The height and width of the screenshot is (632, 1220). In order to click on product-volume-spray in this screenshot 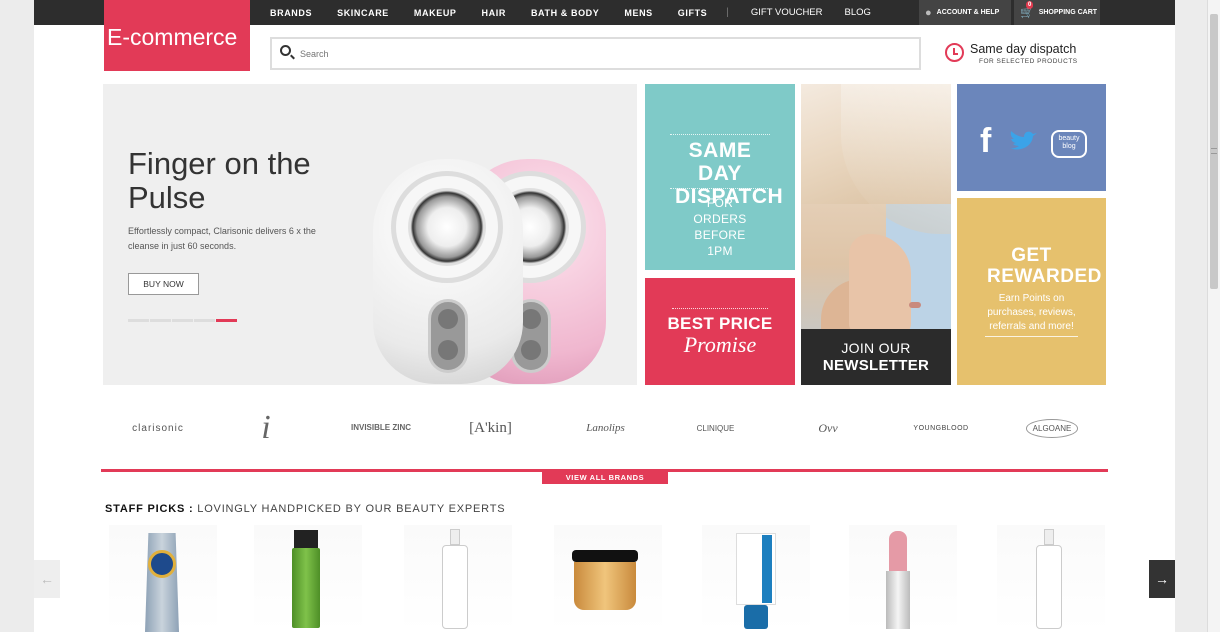, I will do `click(308, 578)`.